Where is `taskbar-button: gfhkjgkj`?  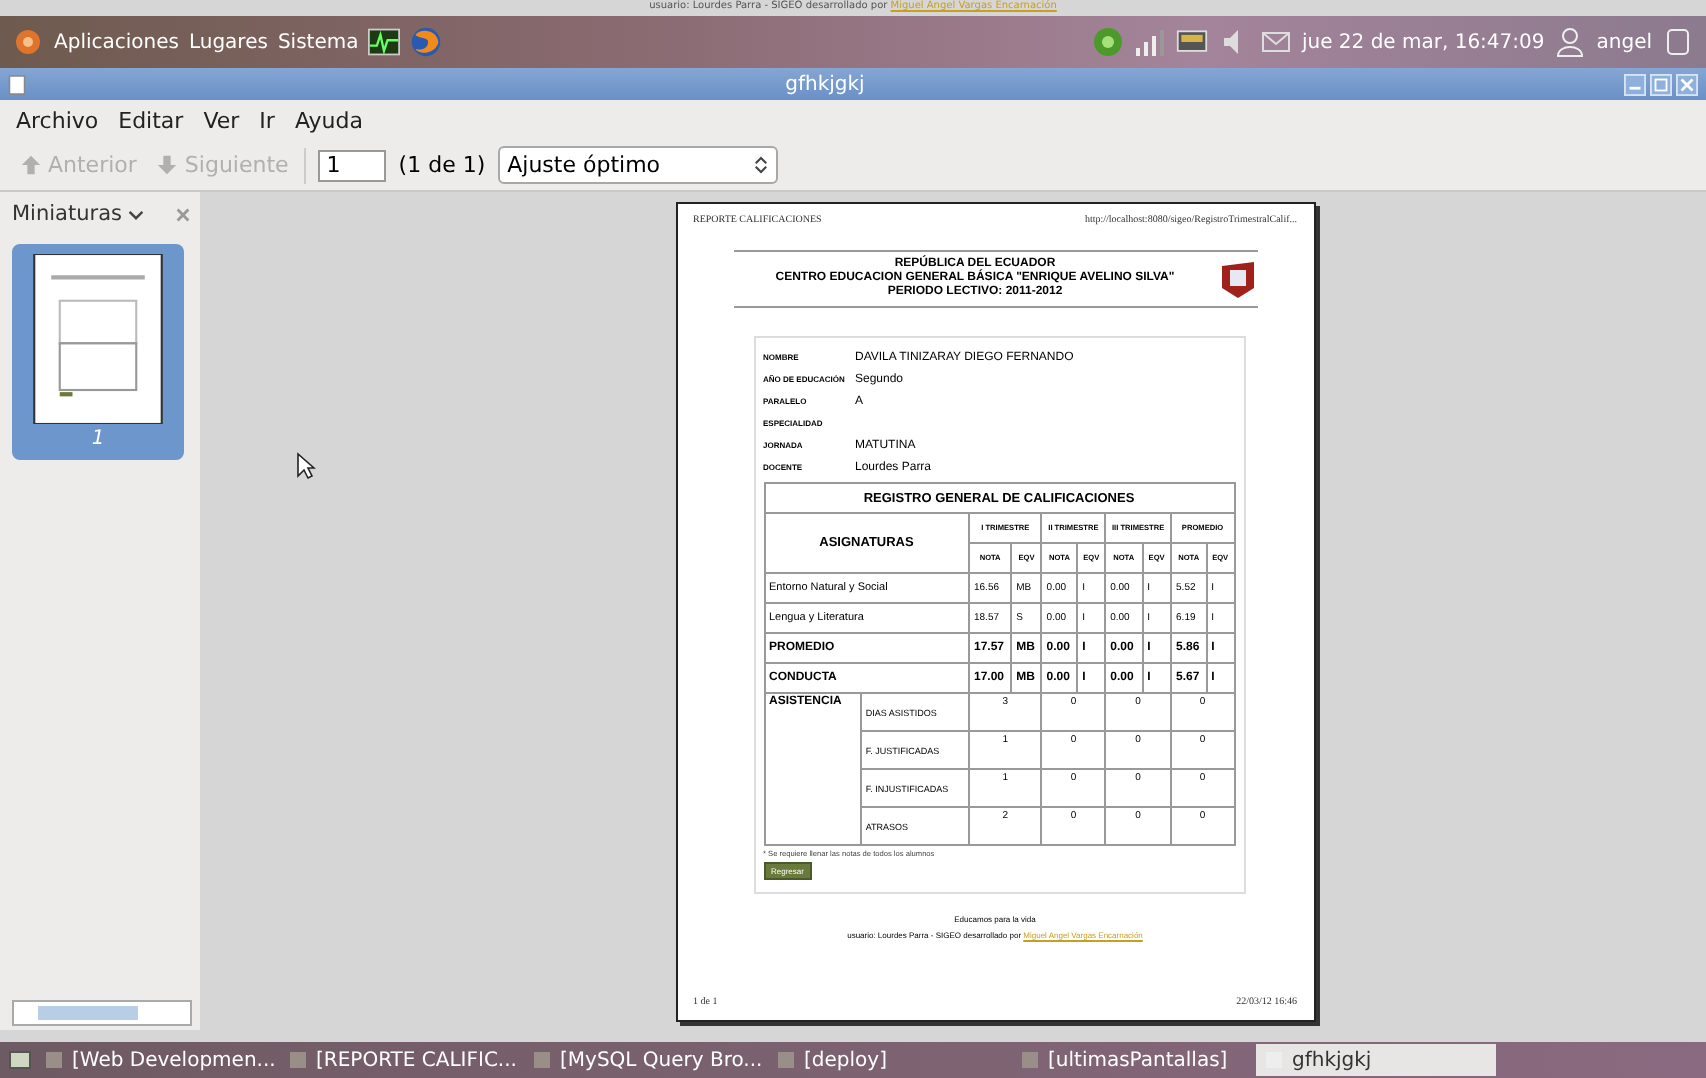
taskbar-button: gfhkjgkj is located at coordinates (1376, 1060).